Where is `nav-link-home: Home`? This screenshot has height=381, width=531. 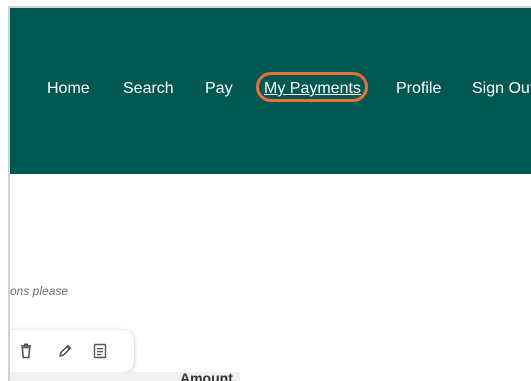 nav-link-home: Home is located at coordinates (68, 89).